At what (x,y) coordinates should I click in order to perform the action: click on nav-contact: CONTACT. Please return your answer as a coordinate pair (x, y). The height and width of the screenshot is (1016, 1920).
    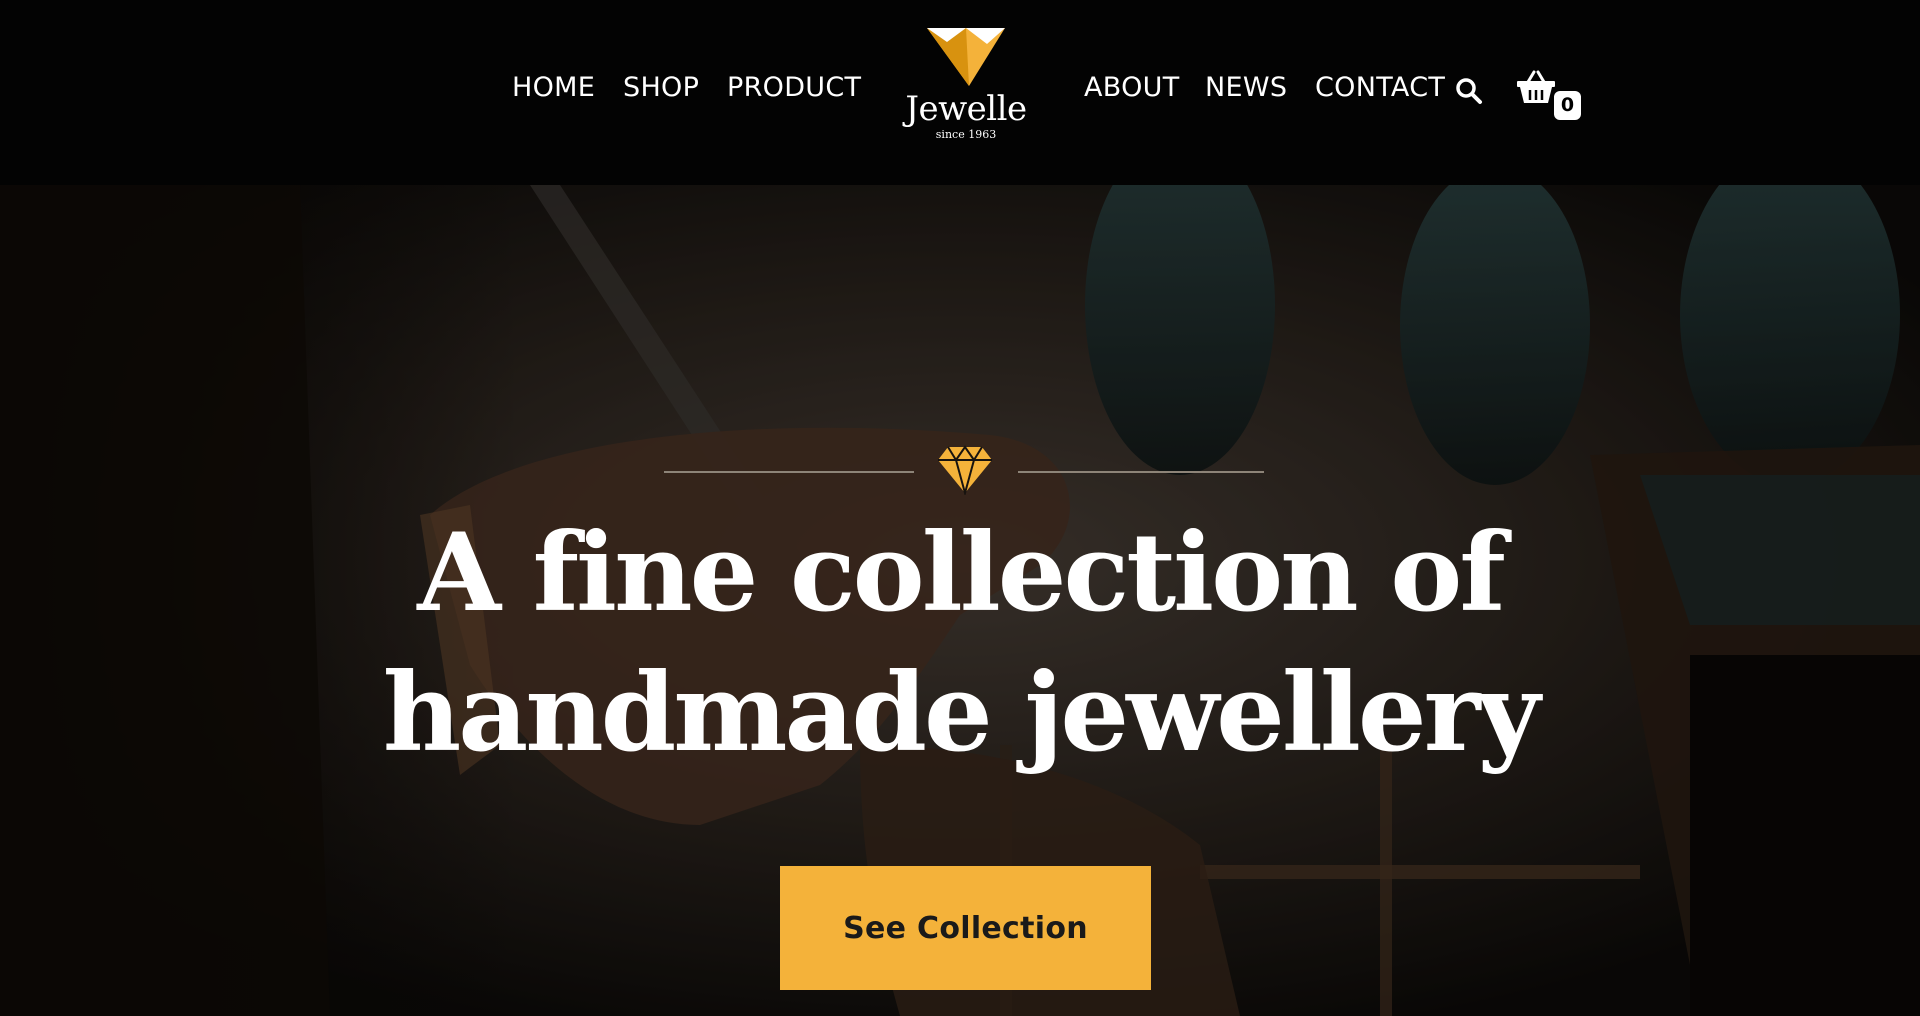
    Looking at the image, I should click on (1380, 87).